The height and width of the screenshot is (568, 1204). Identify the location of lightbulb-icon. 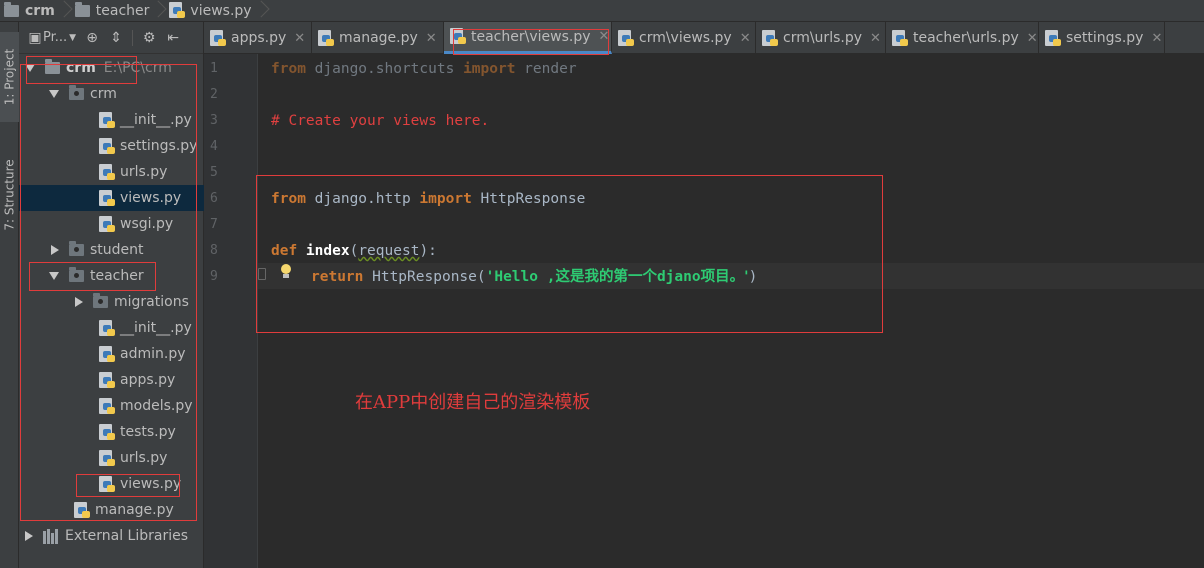
(286, 271).